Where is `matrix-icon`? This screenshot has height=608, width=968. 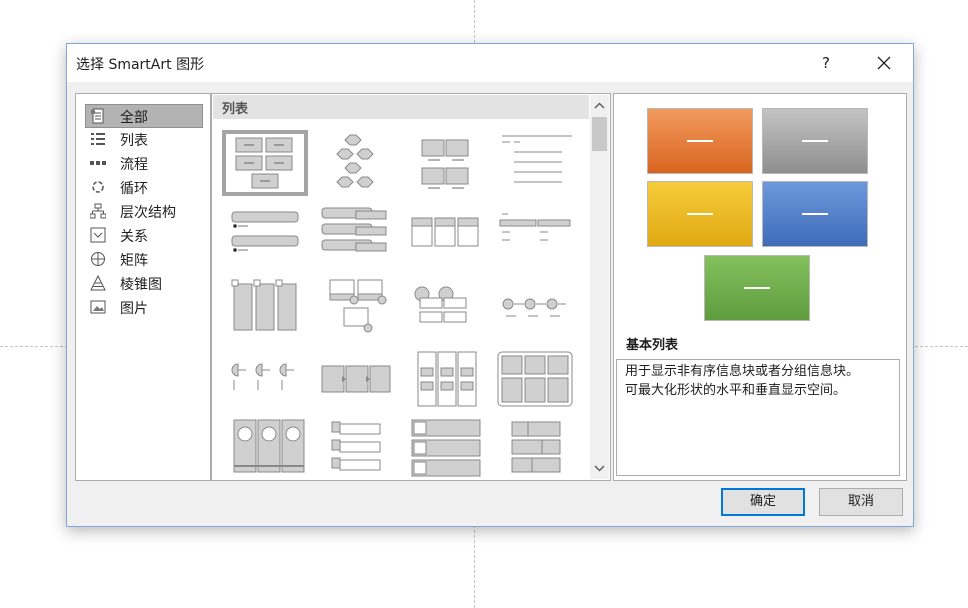
matrix-icon is located at coordinates (98, 259).